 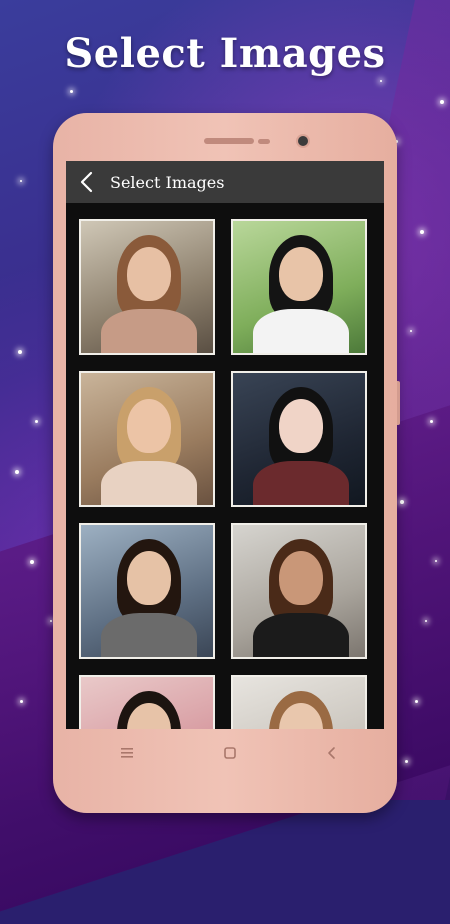 What do you see at coordinates (167, 182) in the screenshot?
I see `app-bar-title: Select Images` at bounding box center [167, 182].